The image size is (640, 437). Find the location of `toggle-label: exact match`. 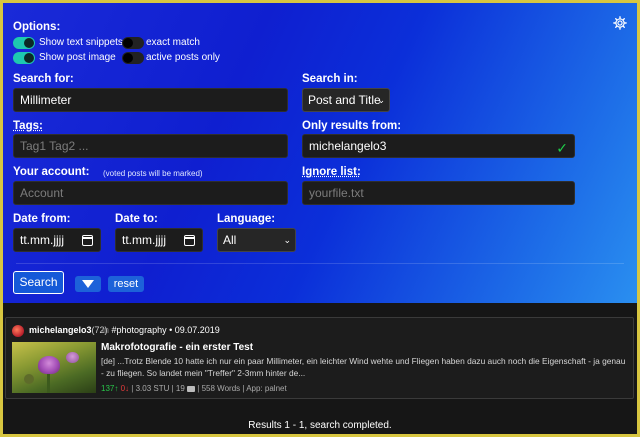

toggle-label: exact match is located at coordinates (173, 42).